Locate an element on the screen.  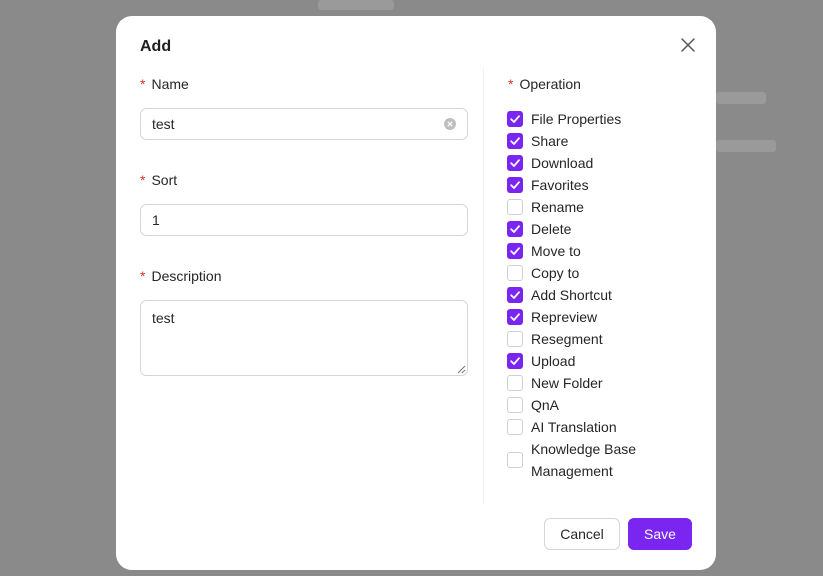
operation-option: Move to is located at coordinates (607, 251).